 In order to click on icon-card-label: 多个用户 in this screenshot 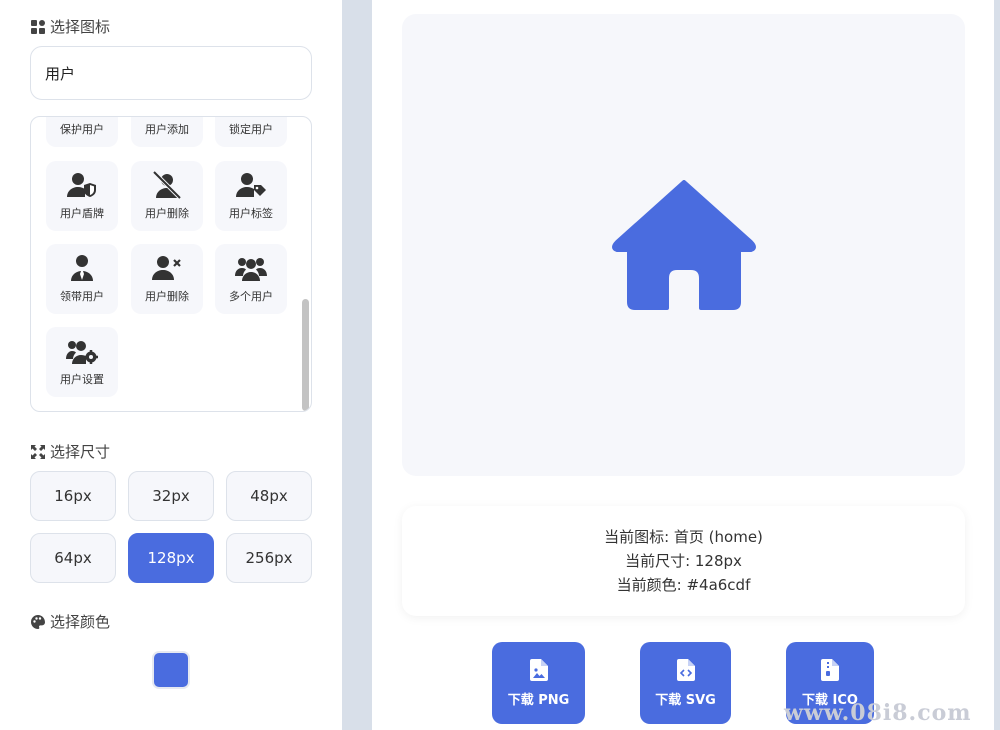, I will do `click(251, 296)`.